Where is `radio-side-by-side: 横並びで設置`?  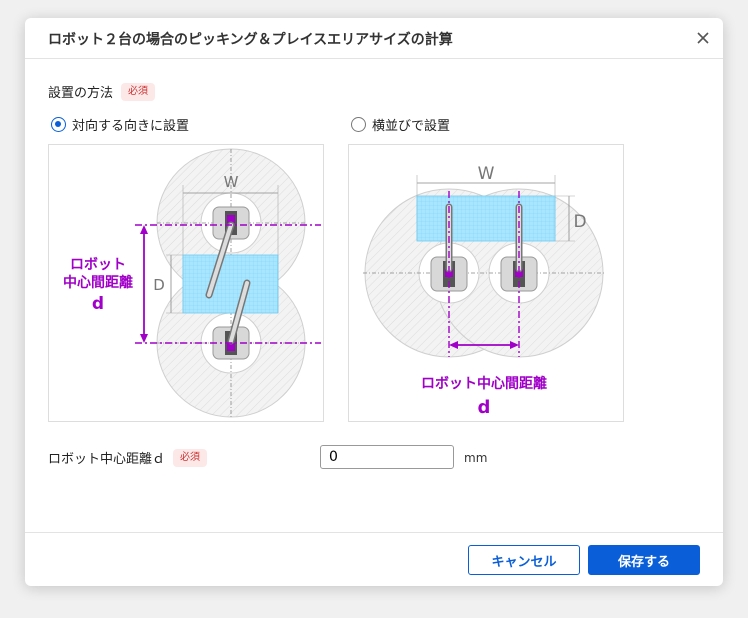
radio-side-by-side: 横並びで設置 is located at coordinates (400, 124).